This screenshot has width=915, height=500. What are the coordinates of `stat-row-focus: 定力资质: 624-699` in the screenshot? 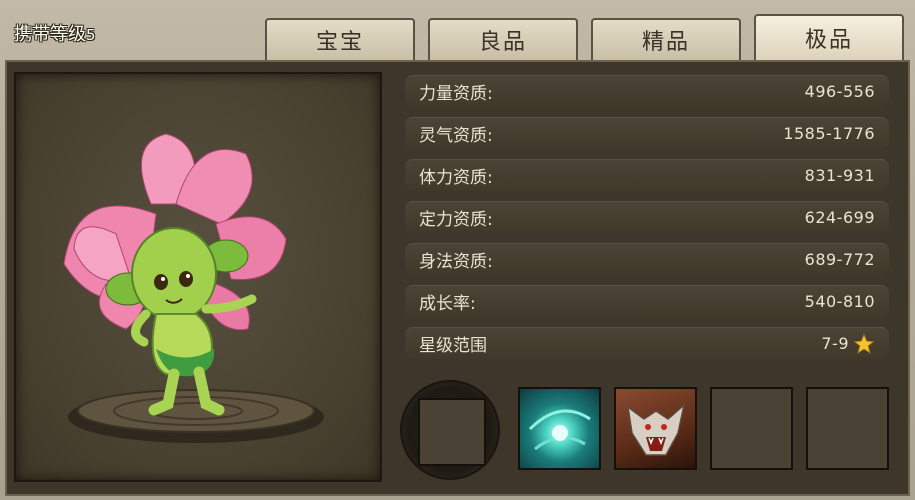 It's located at (647, 217).